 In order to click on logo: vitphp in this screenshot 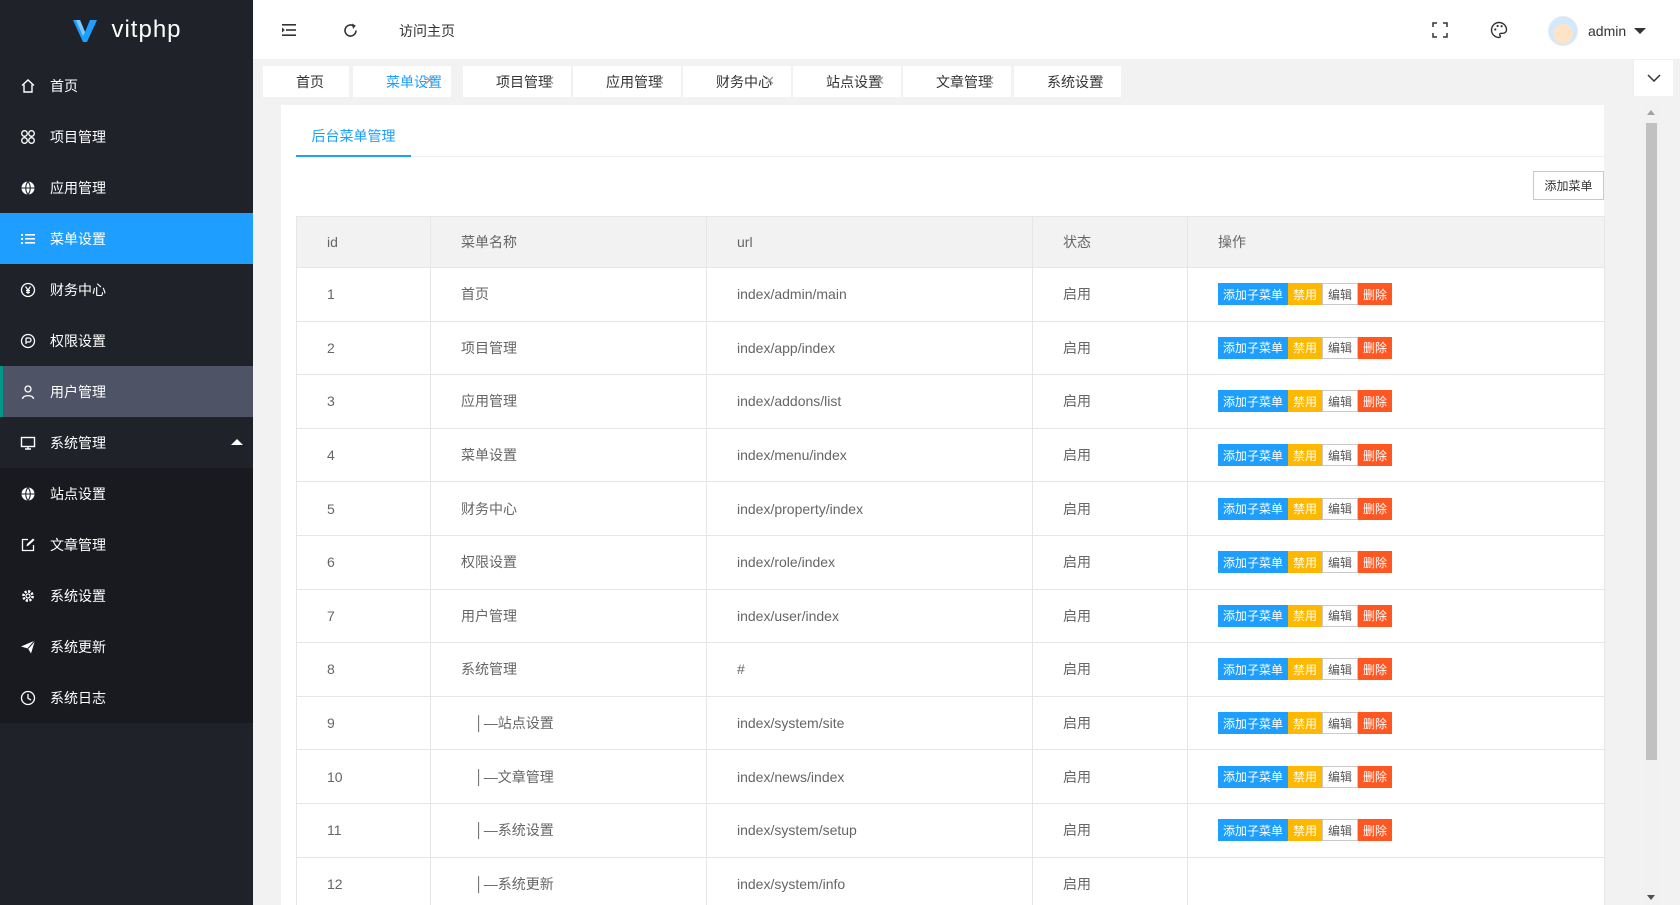, I will do `click(126, 30)`.